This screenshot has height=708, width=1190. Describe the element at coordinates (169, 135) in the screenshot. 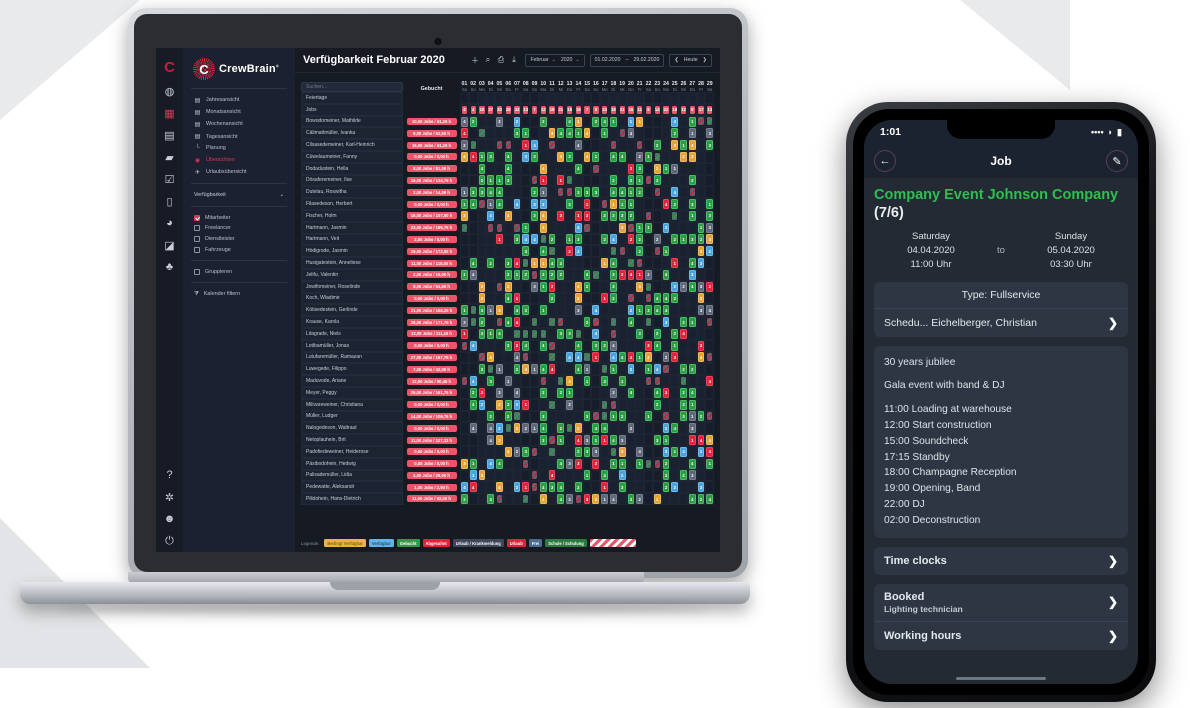

I see `table-icon: ▤` at that location.